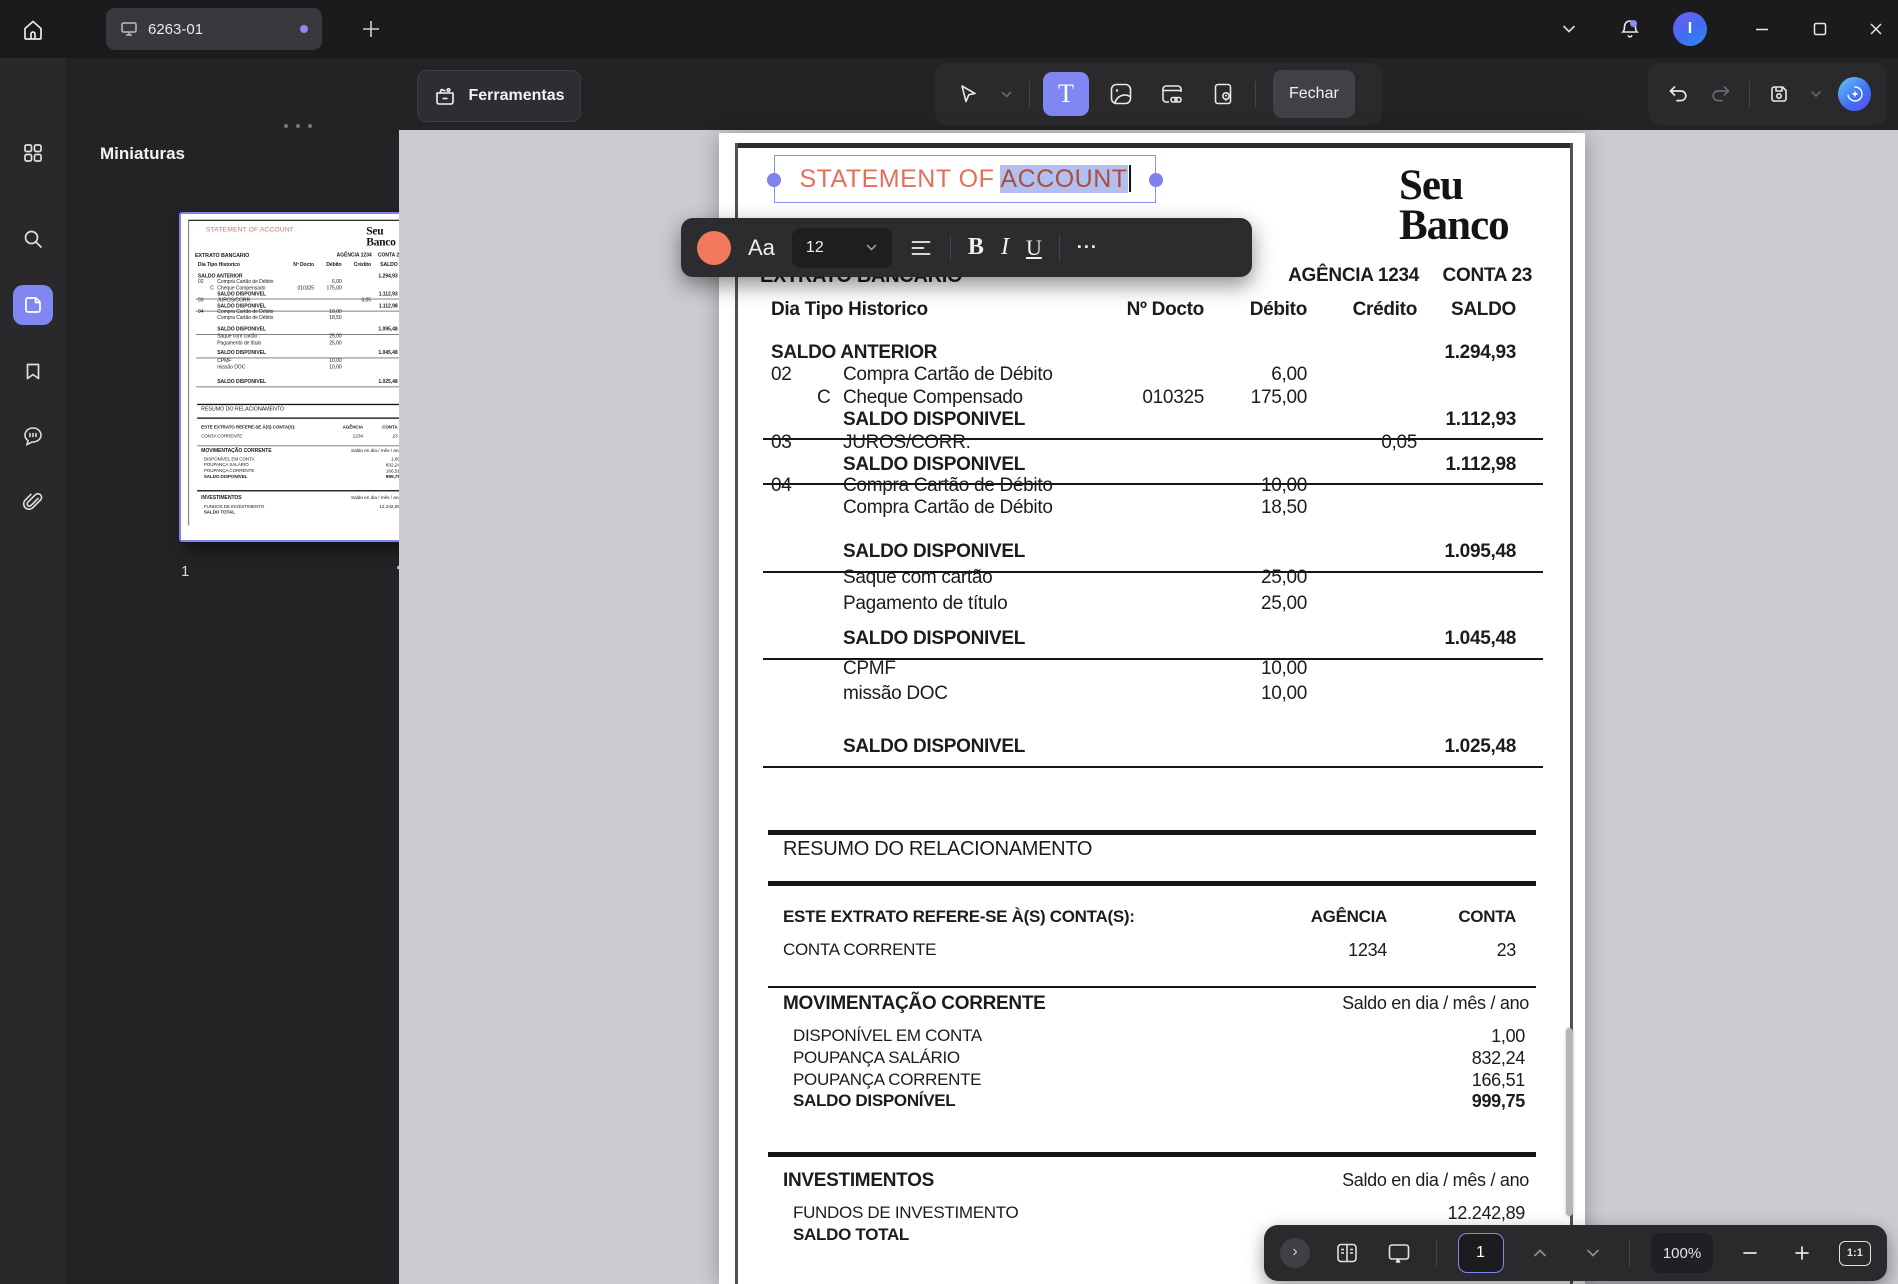 The image size is (1898, 1284). I want to click on next-page-button, so click(1593, 1253).